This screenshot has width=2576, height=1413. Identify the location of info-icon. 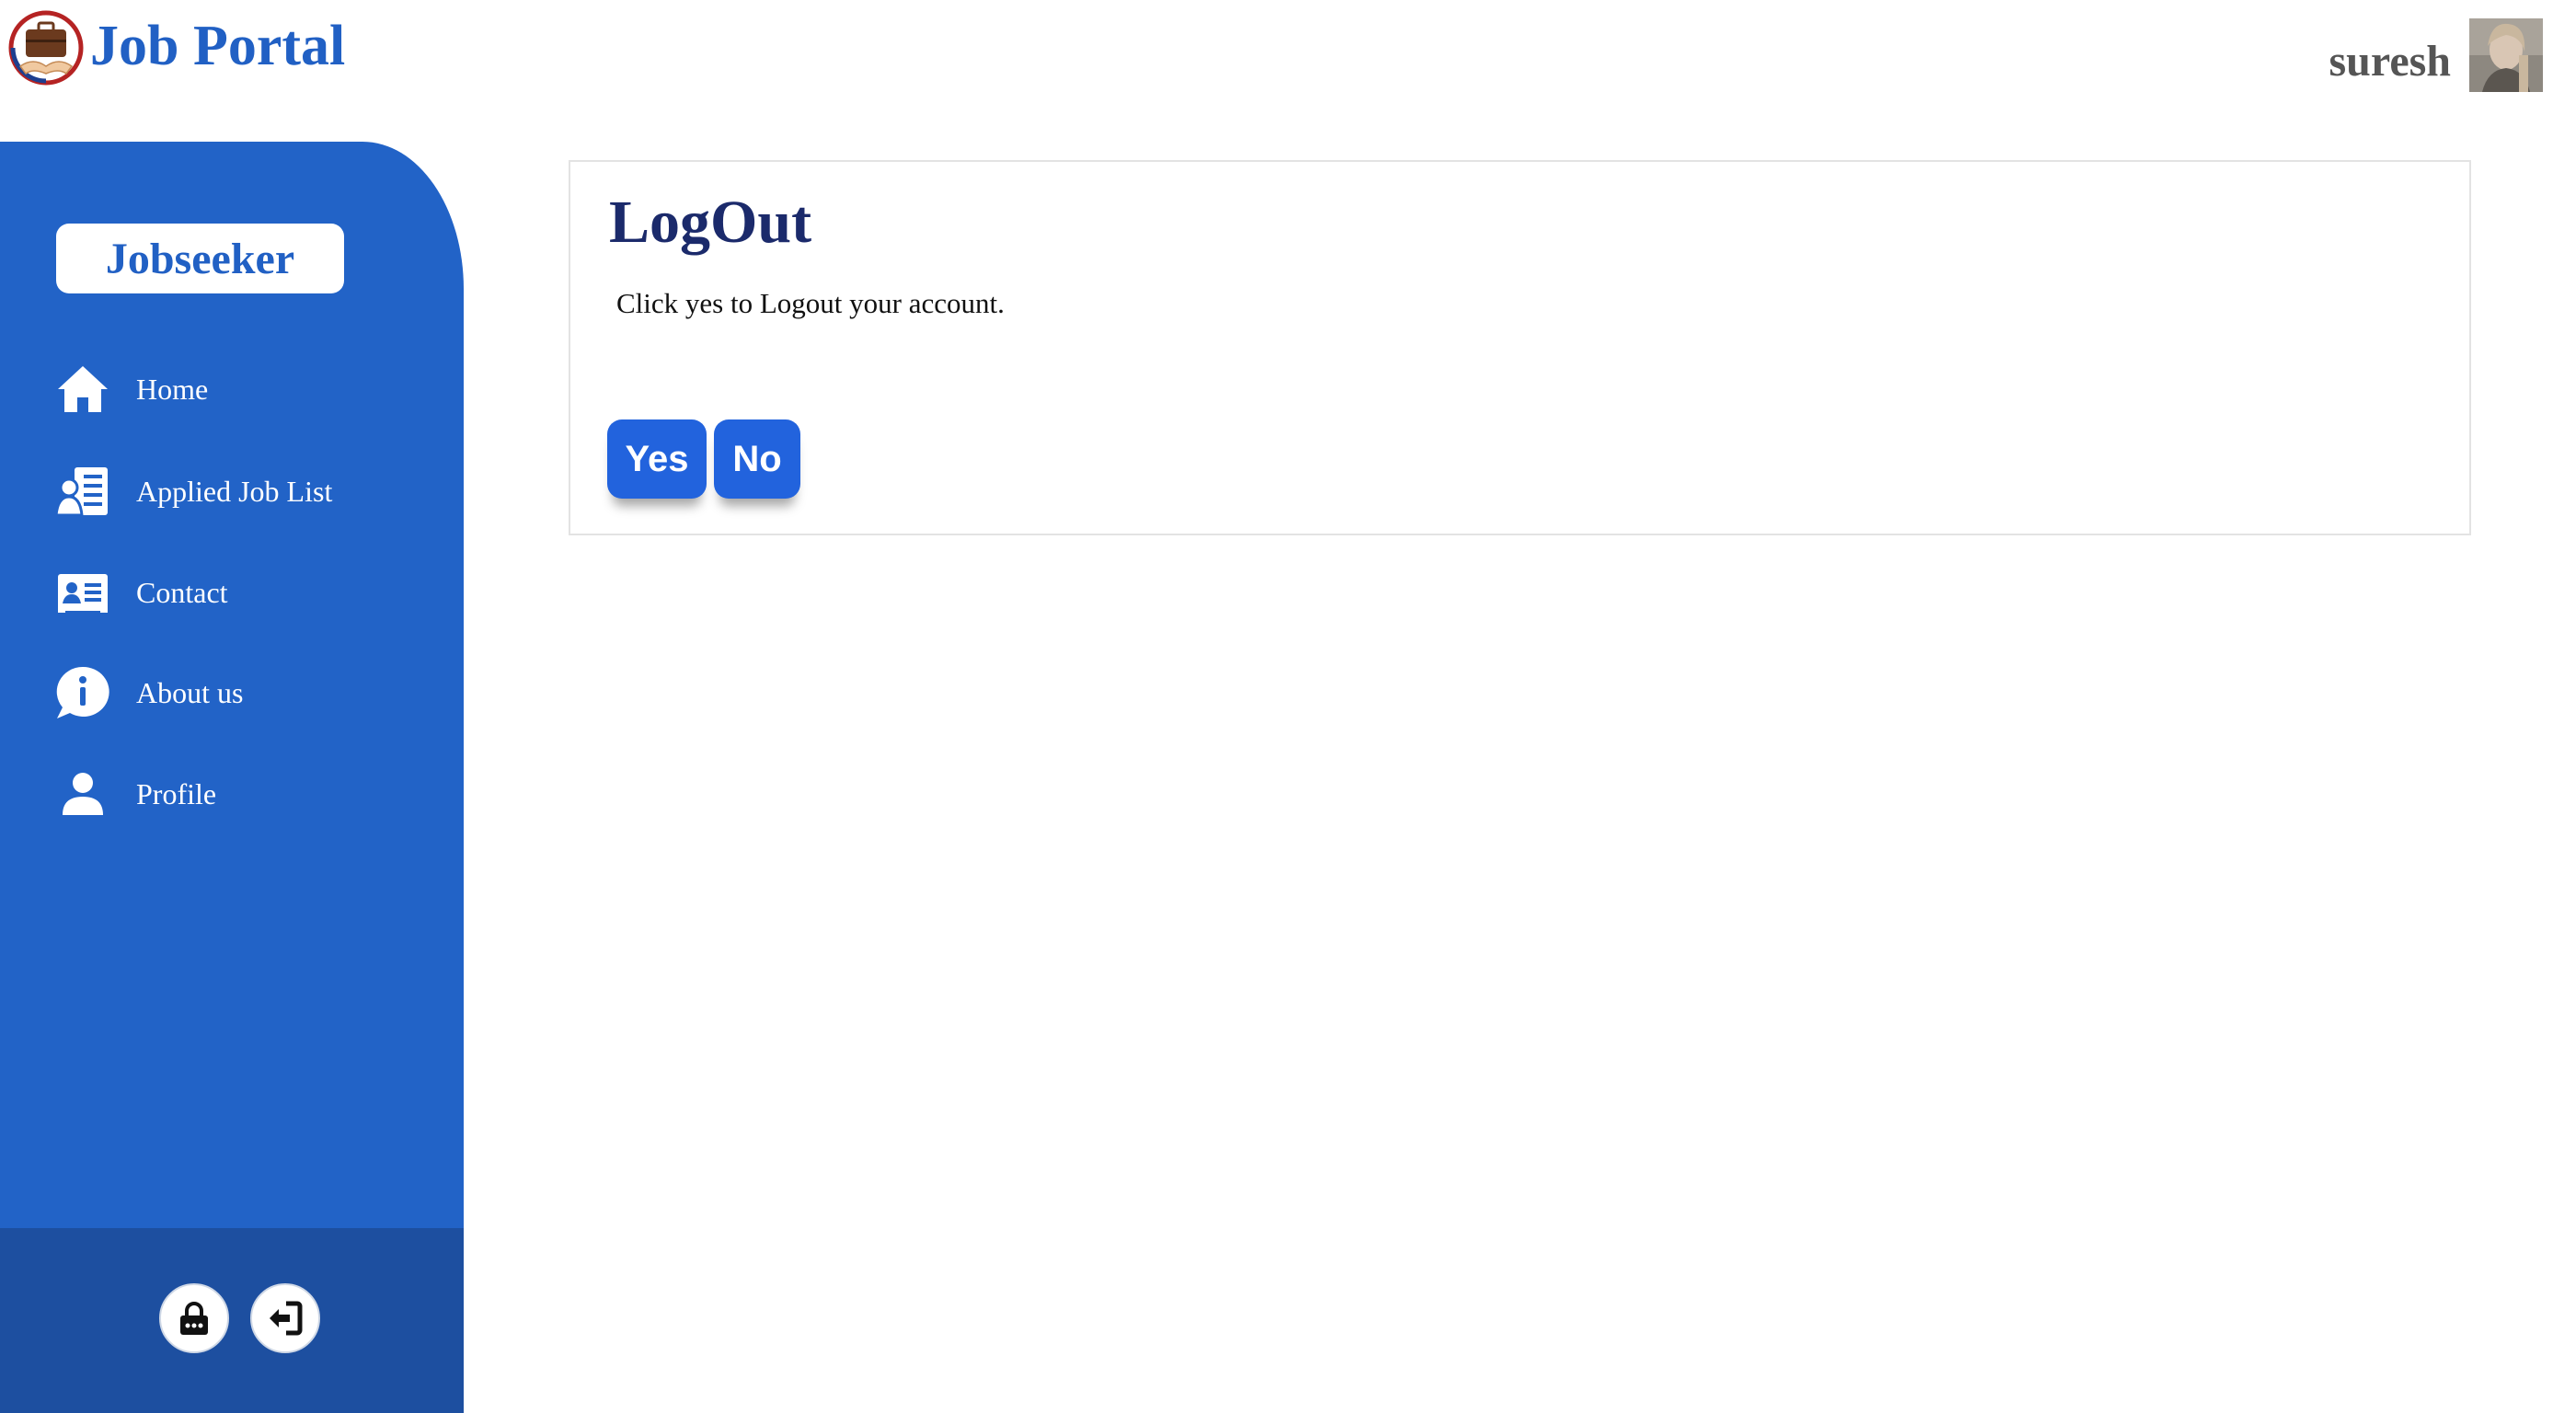
(82, 692).